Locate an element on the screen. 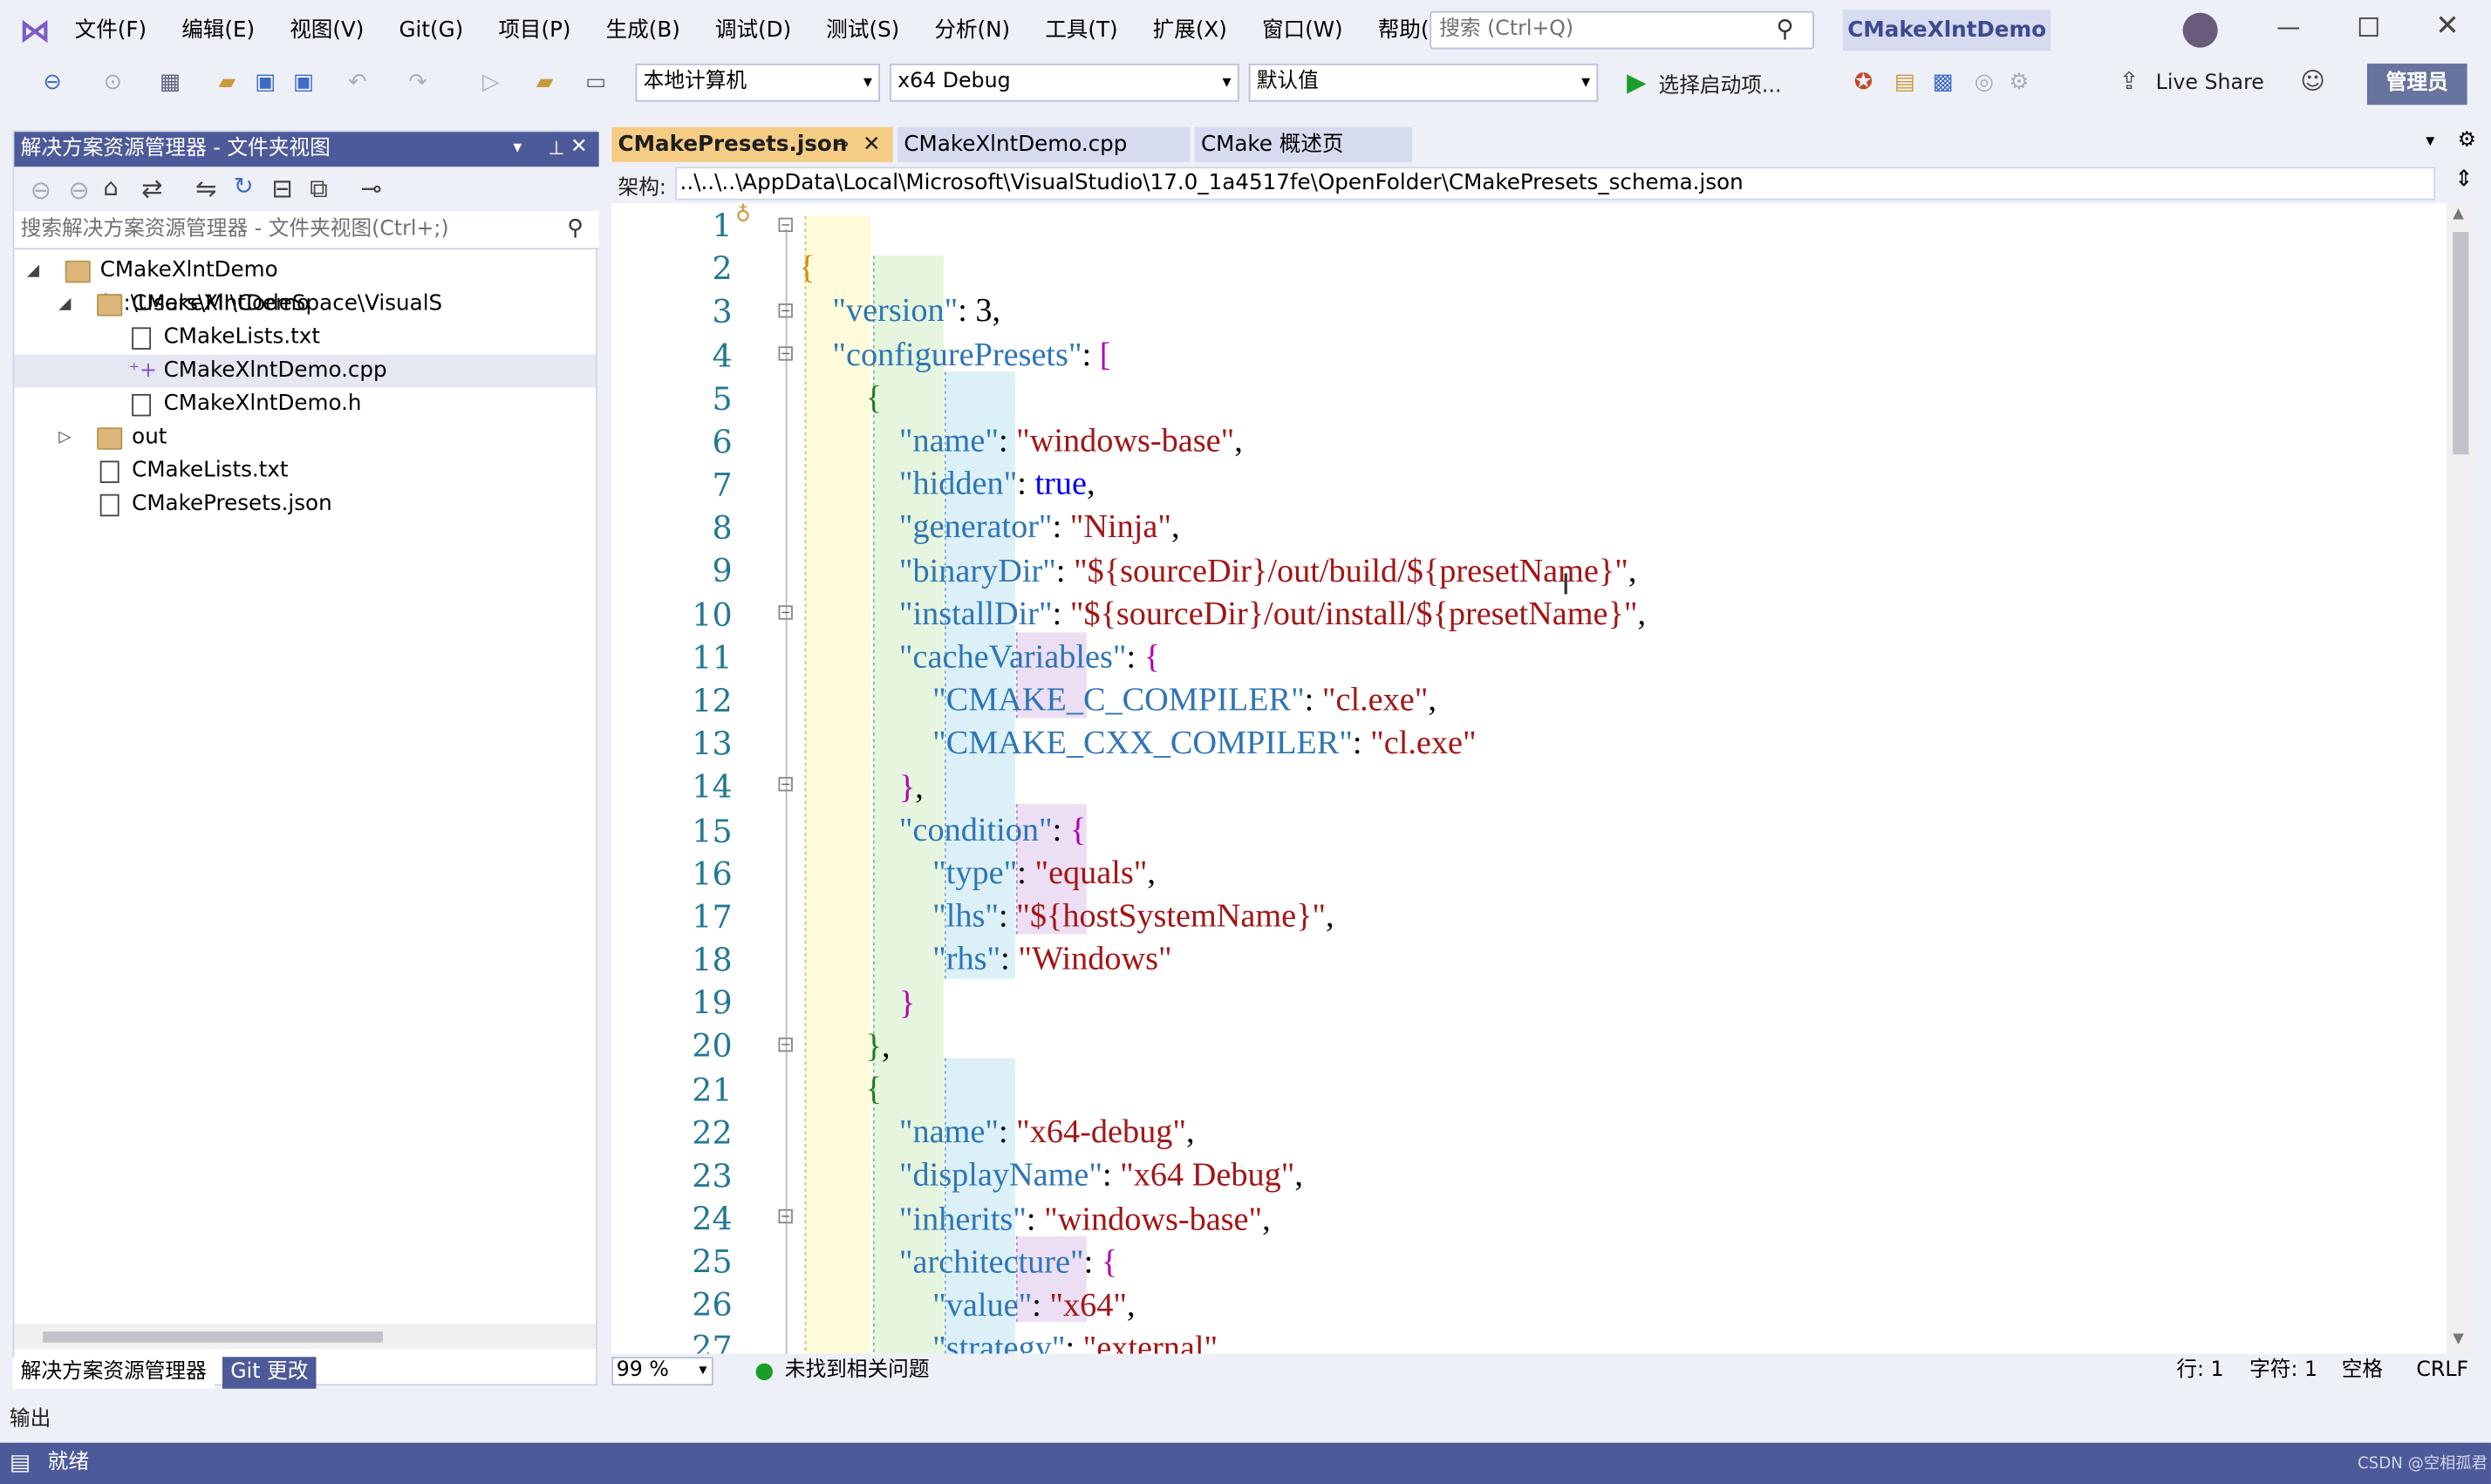 The image size is (2491, 1484). tab-settings-icon: ⚙ is located at coordinates (2467, 141).